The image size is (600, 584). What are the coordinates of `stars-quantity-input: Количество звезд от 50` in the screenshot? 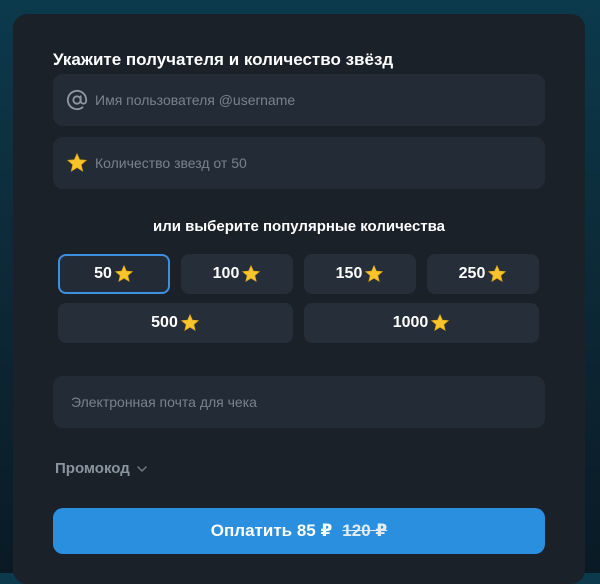 It's located at (299, 163).